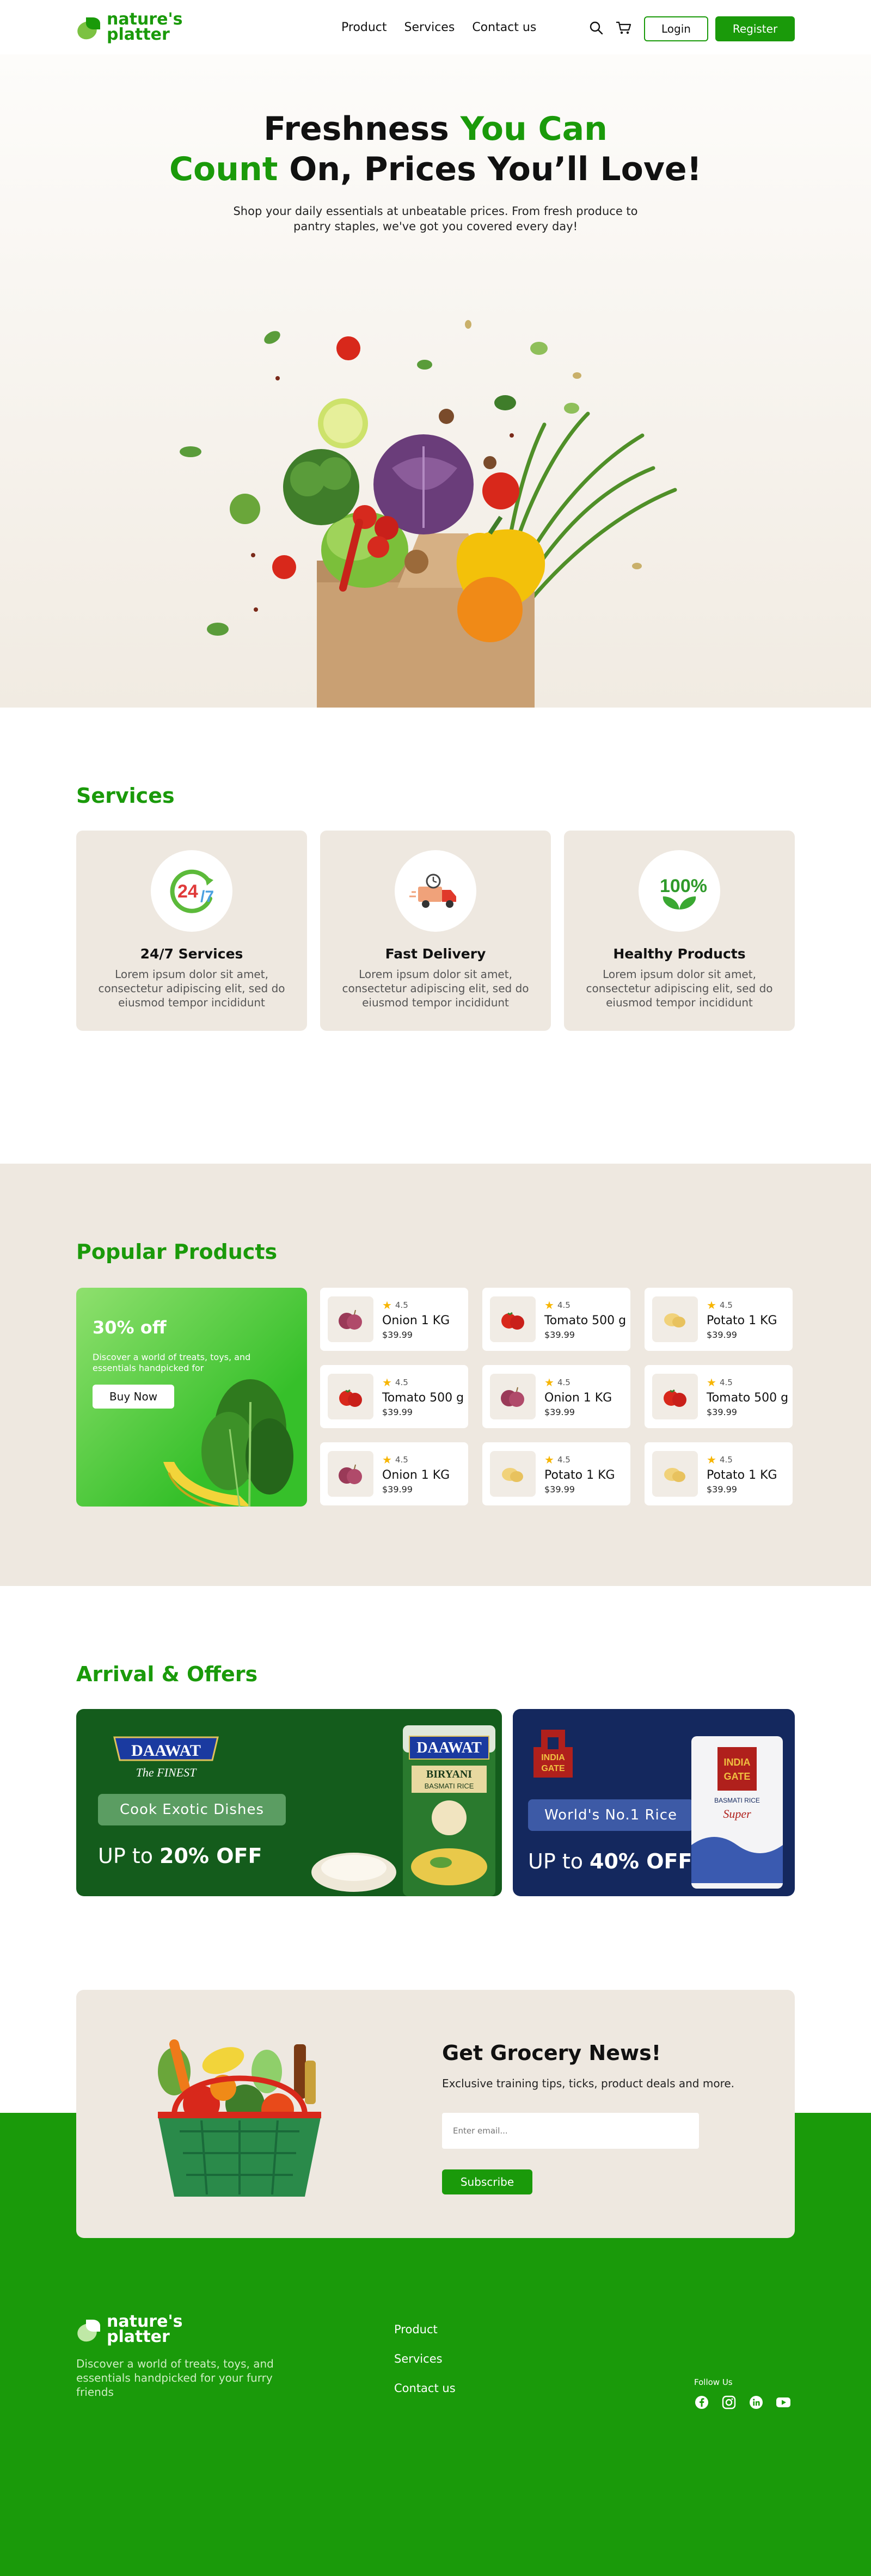  What do you see at coordinates (676, 28) in the screenshot?
I see `login-button: Login` at bounding box center [676, 28].